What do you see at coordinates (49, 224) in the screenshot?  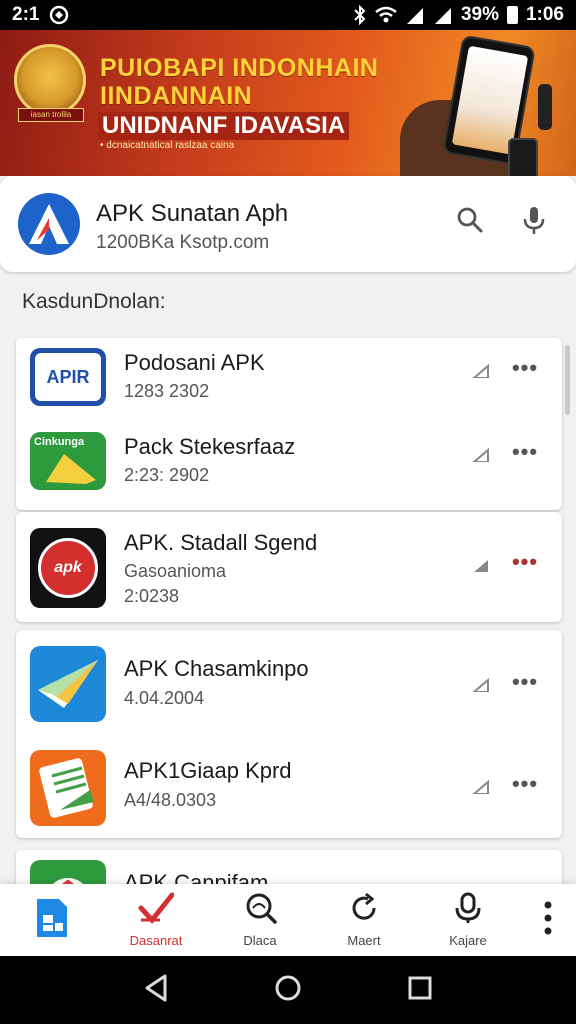 I see `apk-logo-icon` at bounding box center [49, 224].